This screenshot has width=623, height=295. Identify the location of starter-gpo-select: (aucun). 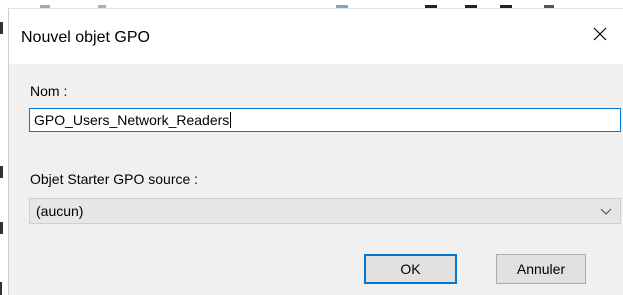
(325, 211).